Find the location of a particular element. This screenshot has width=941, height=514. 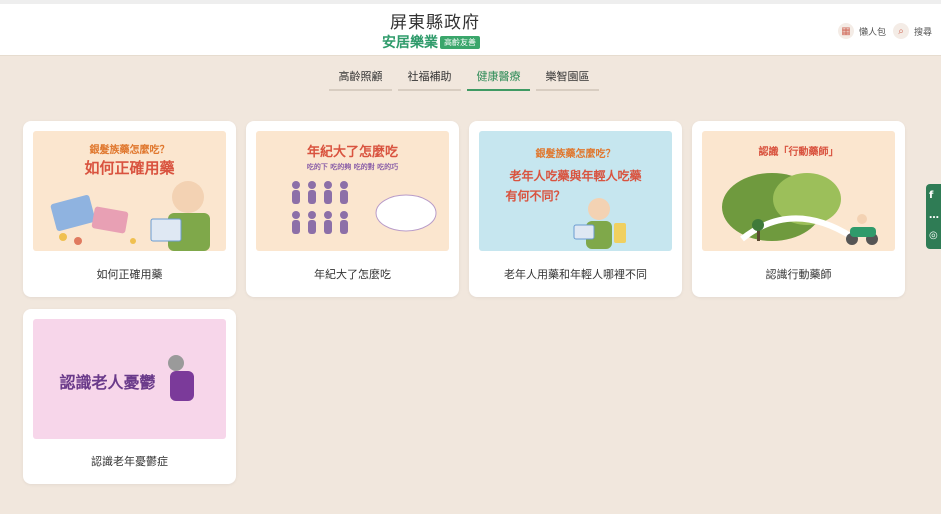

card-thumbnail: 銀髮族藥怎麼吃？ 如何正確用藥 is located at coordinates (129, 191).